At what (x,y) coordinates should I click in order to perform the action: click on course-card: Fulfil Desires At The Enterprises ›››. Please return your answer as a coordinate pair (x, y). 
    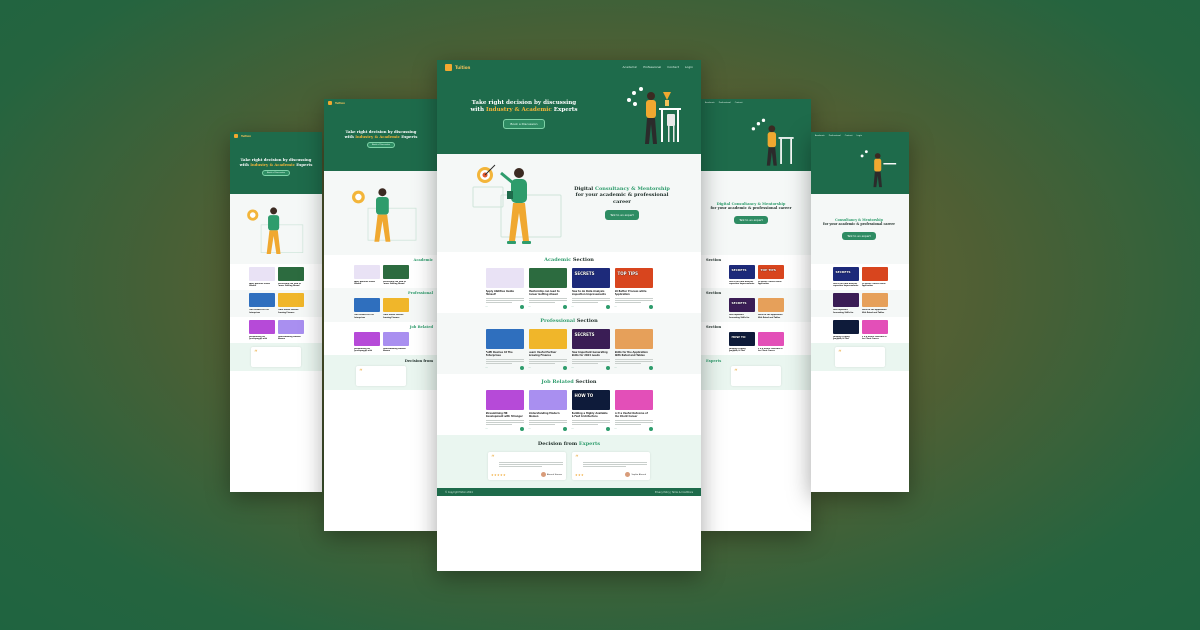
    Looking at the image, I should click on (504, 349).